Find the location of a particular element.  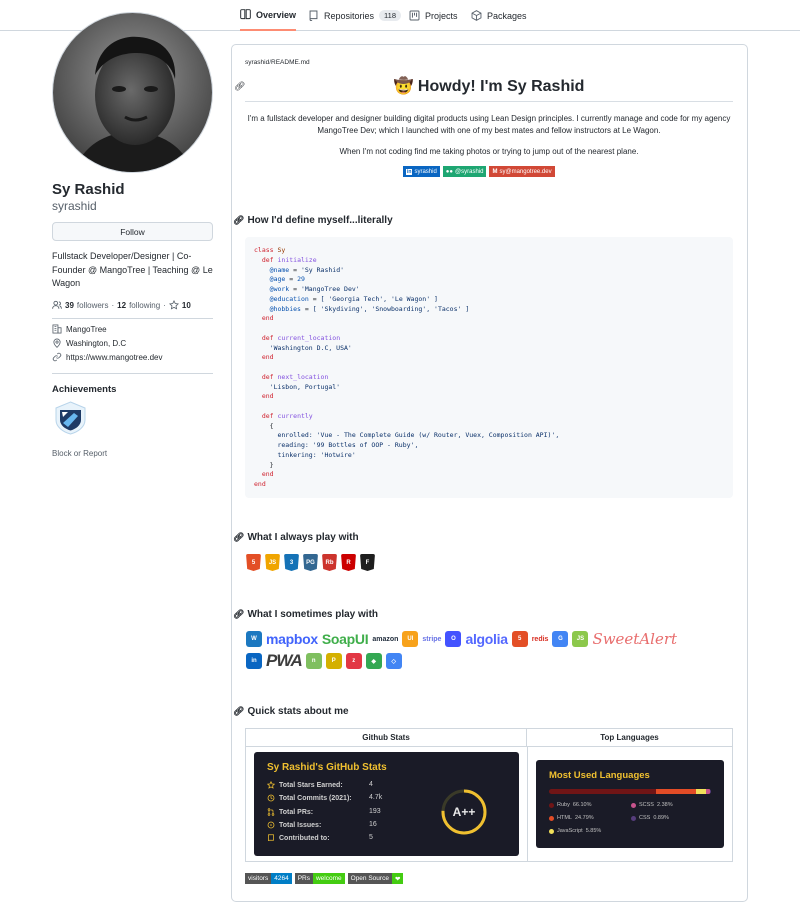

webflow-icon: O is located at coordinates (453, 639).